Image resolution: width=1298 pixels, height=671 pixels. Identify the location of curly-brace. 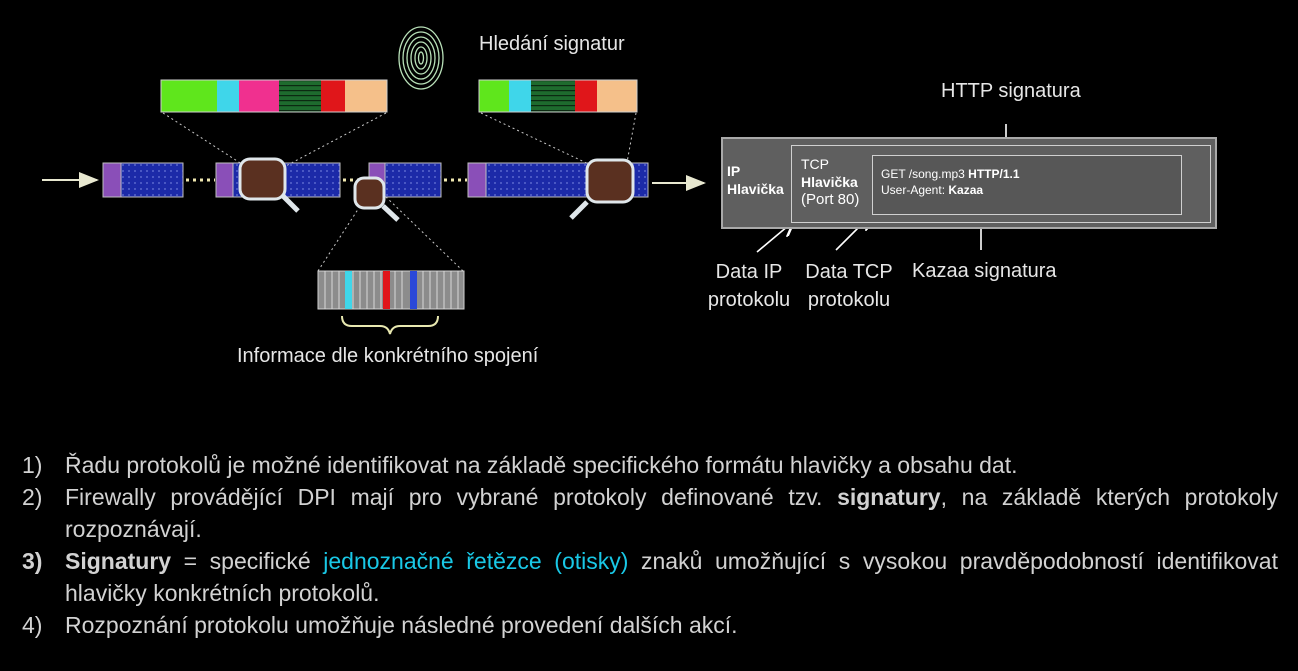
(390, 325).